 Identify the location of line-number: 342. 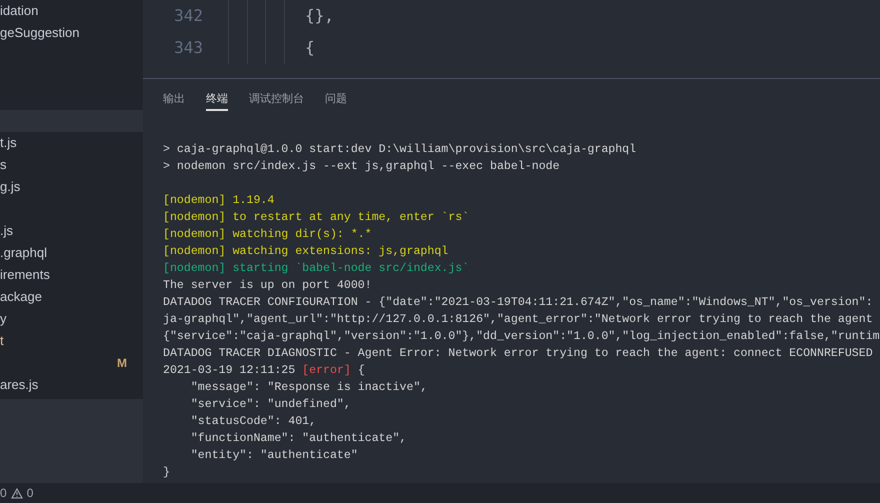
(188, 16).